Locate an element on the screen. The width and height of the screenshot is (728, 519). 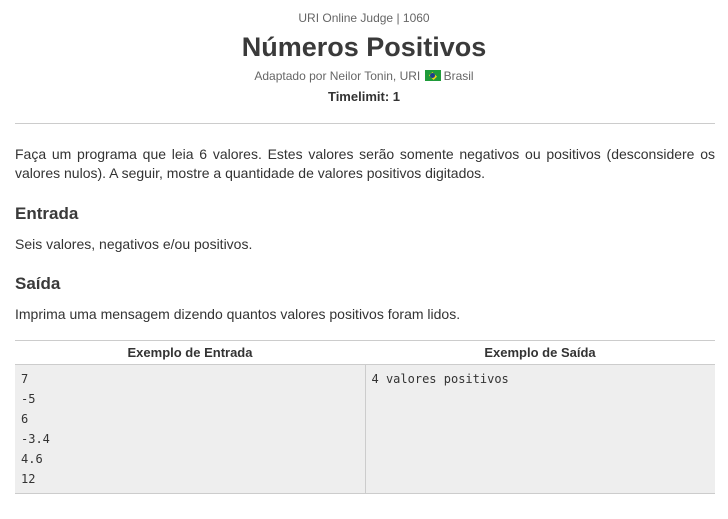
sample-input-line: 12 is located at coordinates (28, 479).